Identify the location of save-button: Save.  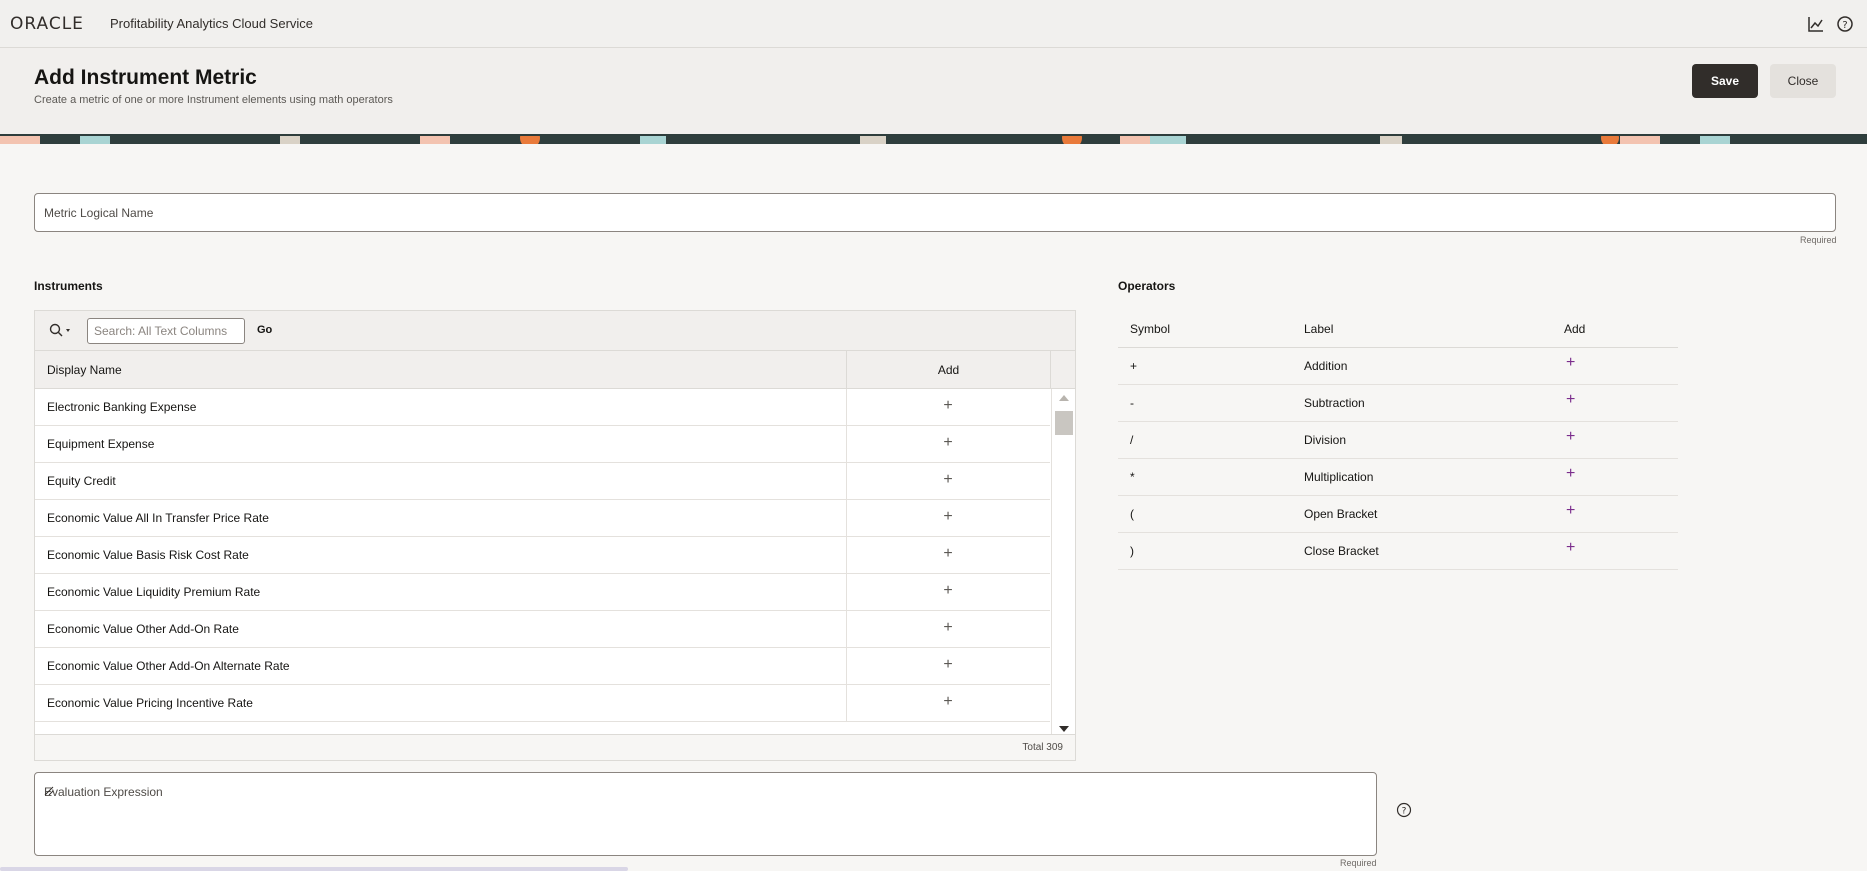
(1725, 81).